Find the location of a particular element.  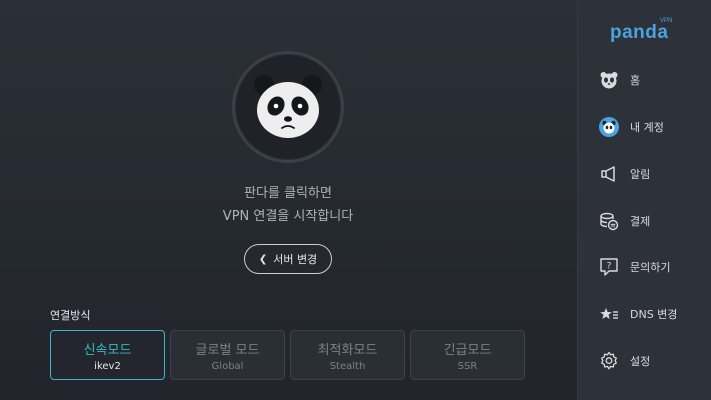

sidebar-item-label: 설정 is located at coordinates (640, 361).